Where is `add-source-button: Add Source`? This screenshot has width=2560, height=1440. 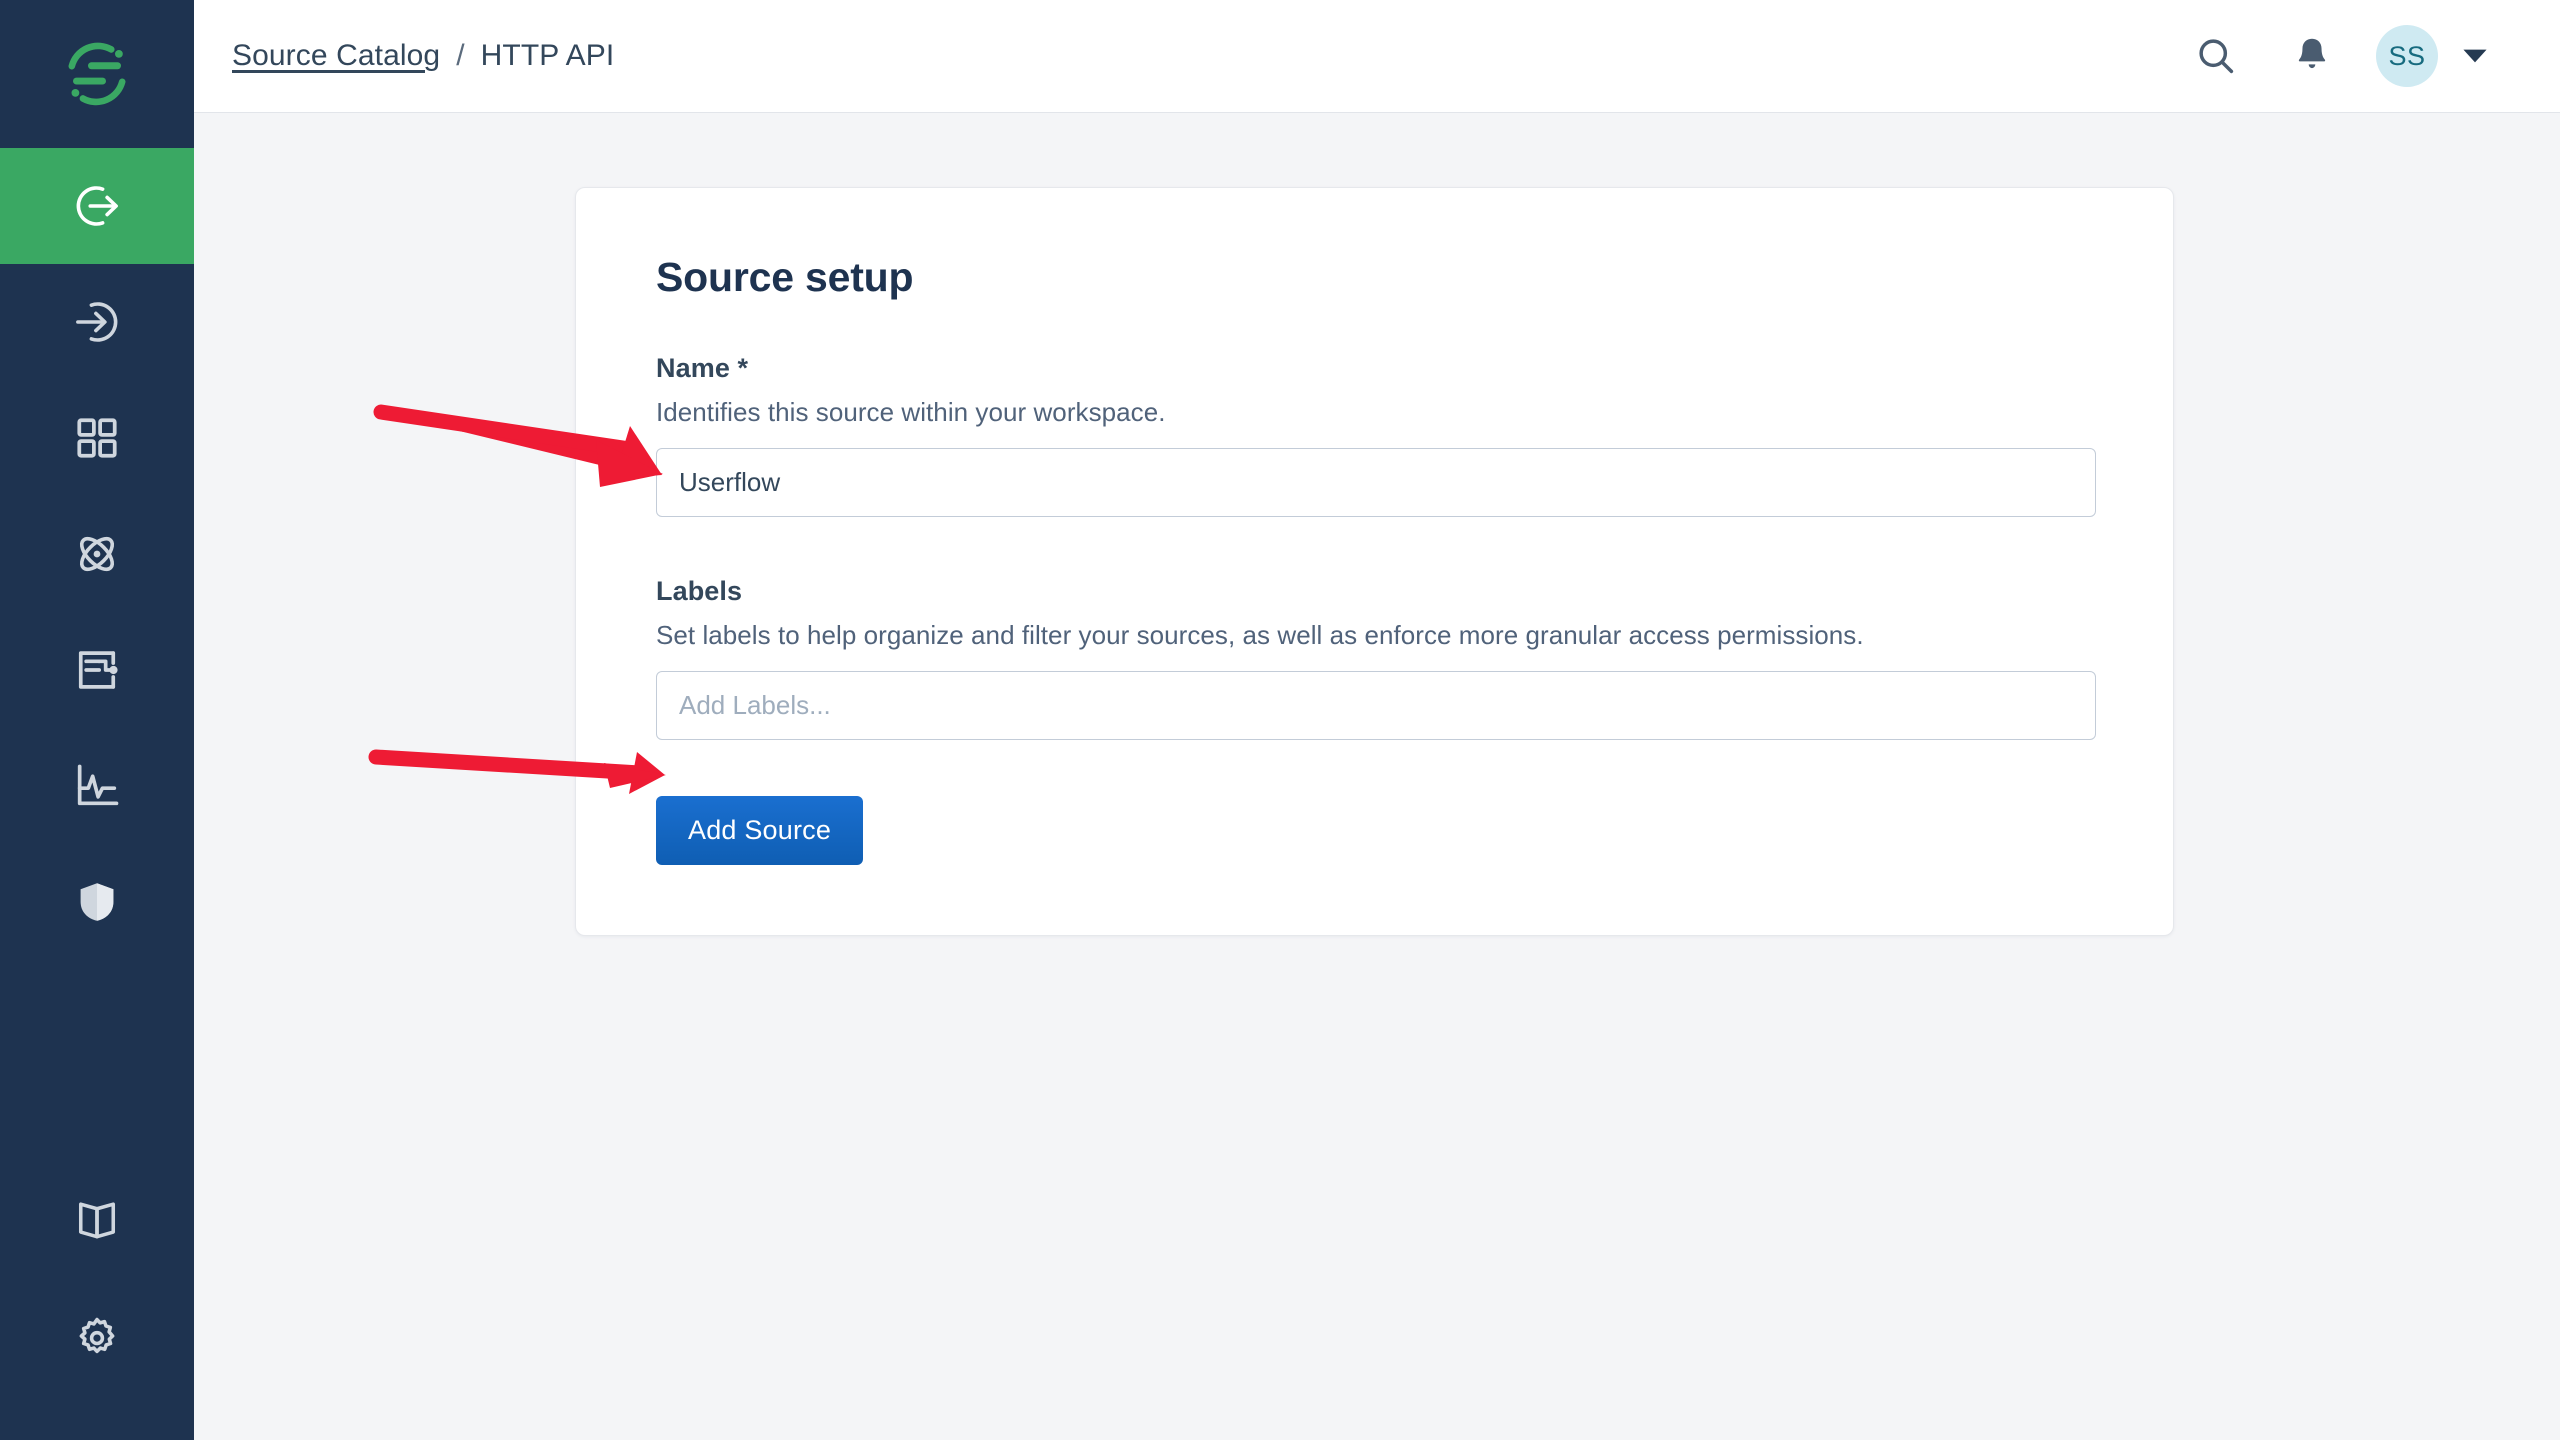 add-source-button: Add Source is located at coordinates (760, 830).